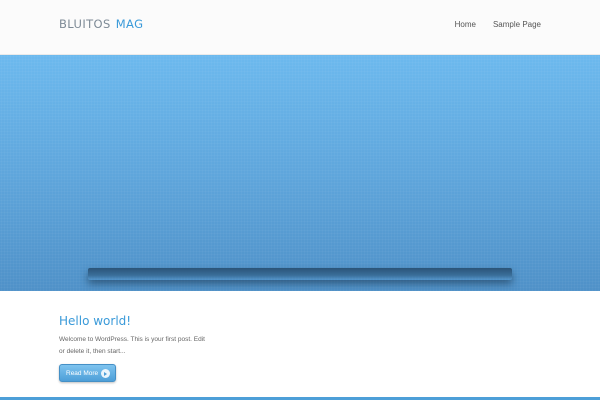 The height and width of the screenshot is (400, 600). I want to click on nav-item-sample-page: Sample Page, so click(517, 24).